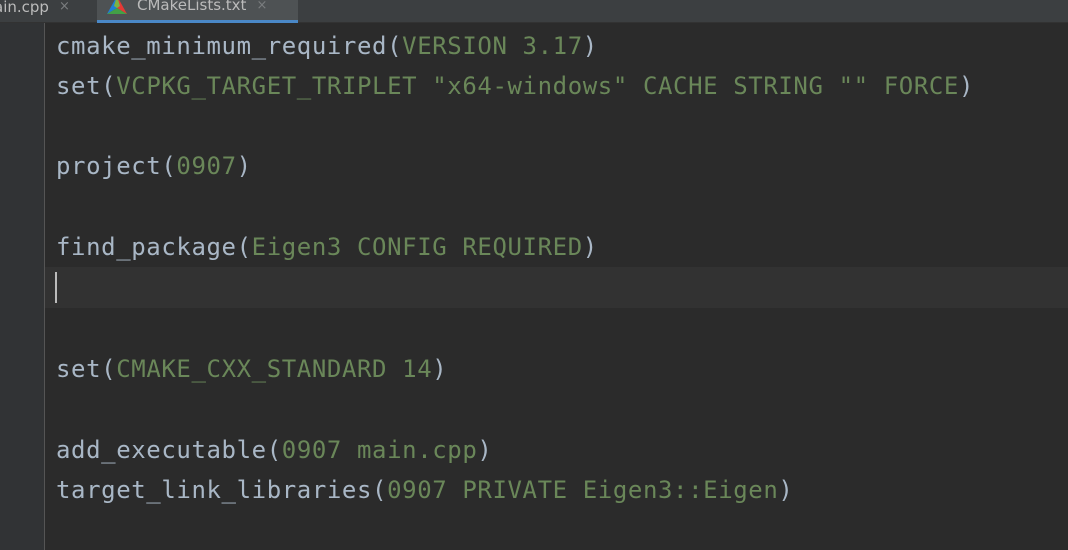  I want to click on cmake-command: target_link_libraries, so click(214, 490).